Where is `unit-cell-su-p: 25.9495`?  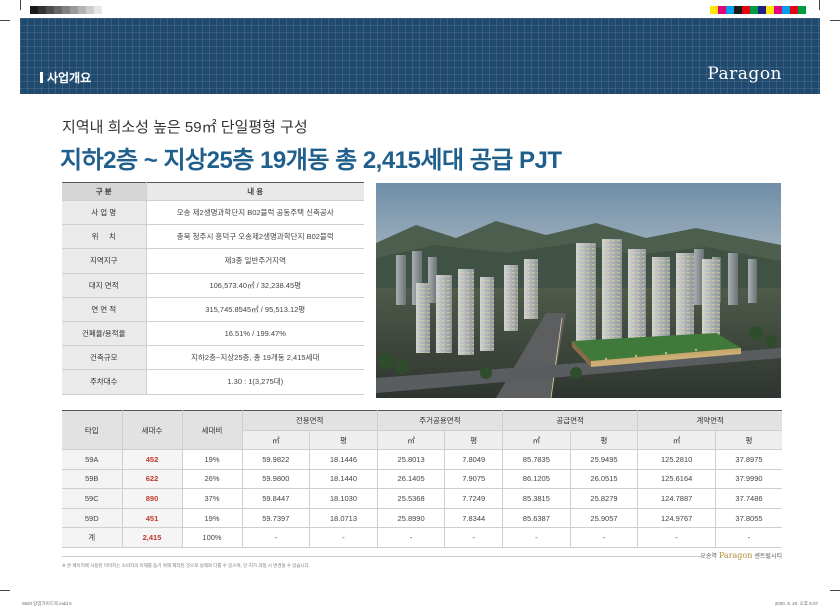
unit-cell-su-p: 25.9495 is located at coordinates (603, 459).